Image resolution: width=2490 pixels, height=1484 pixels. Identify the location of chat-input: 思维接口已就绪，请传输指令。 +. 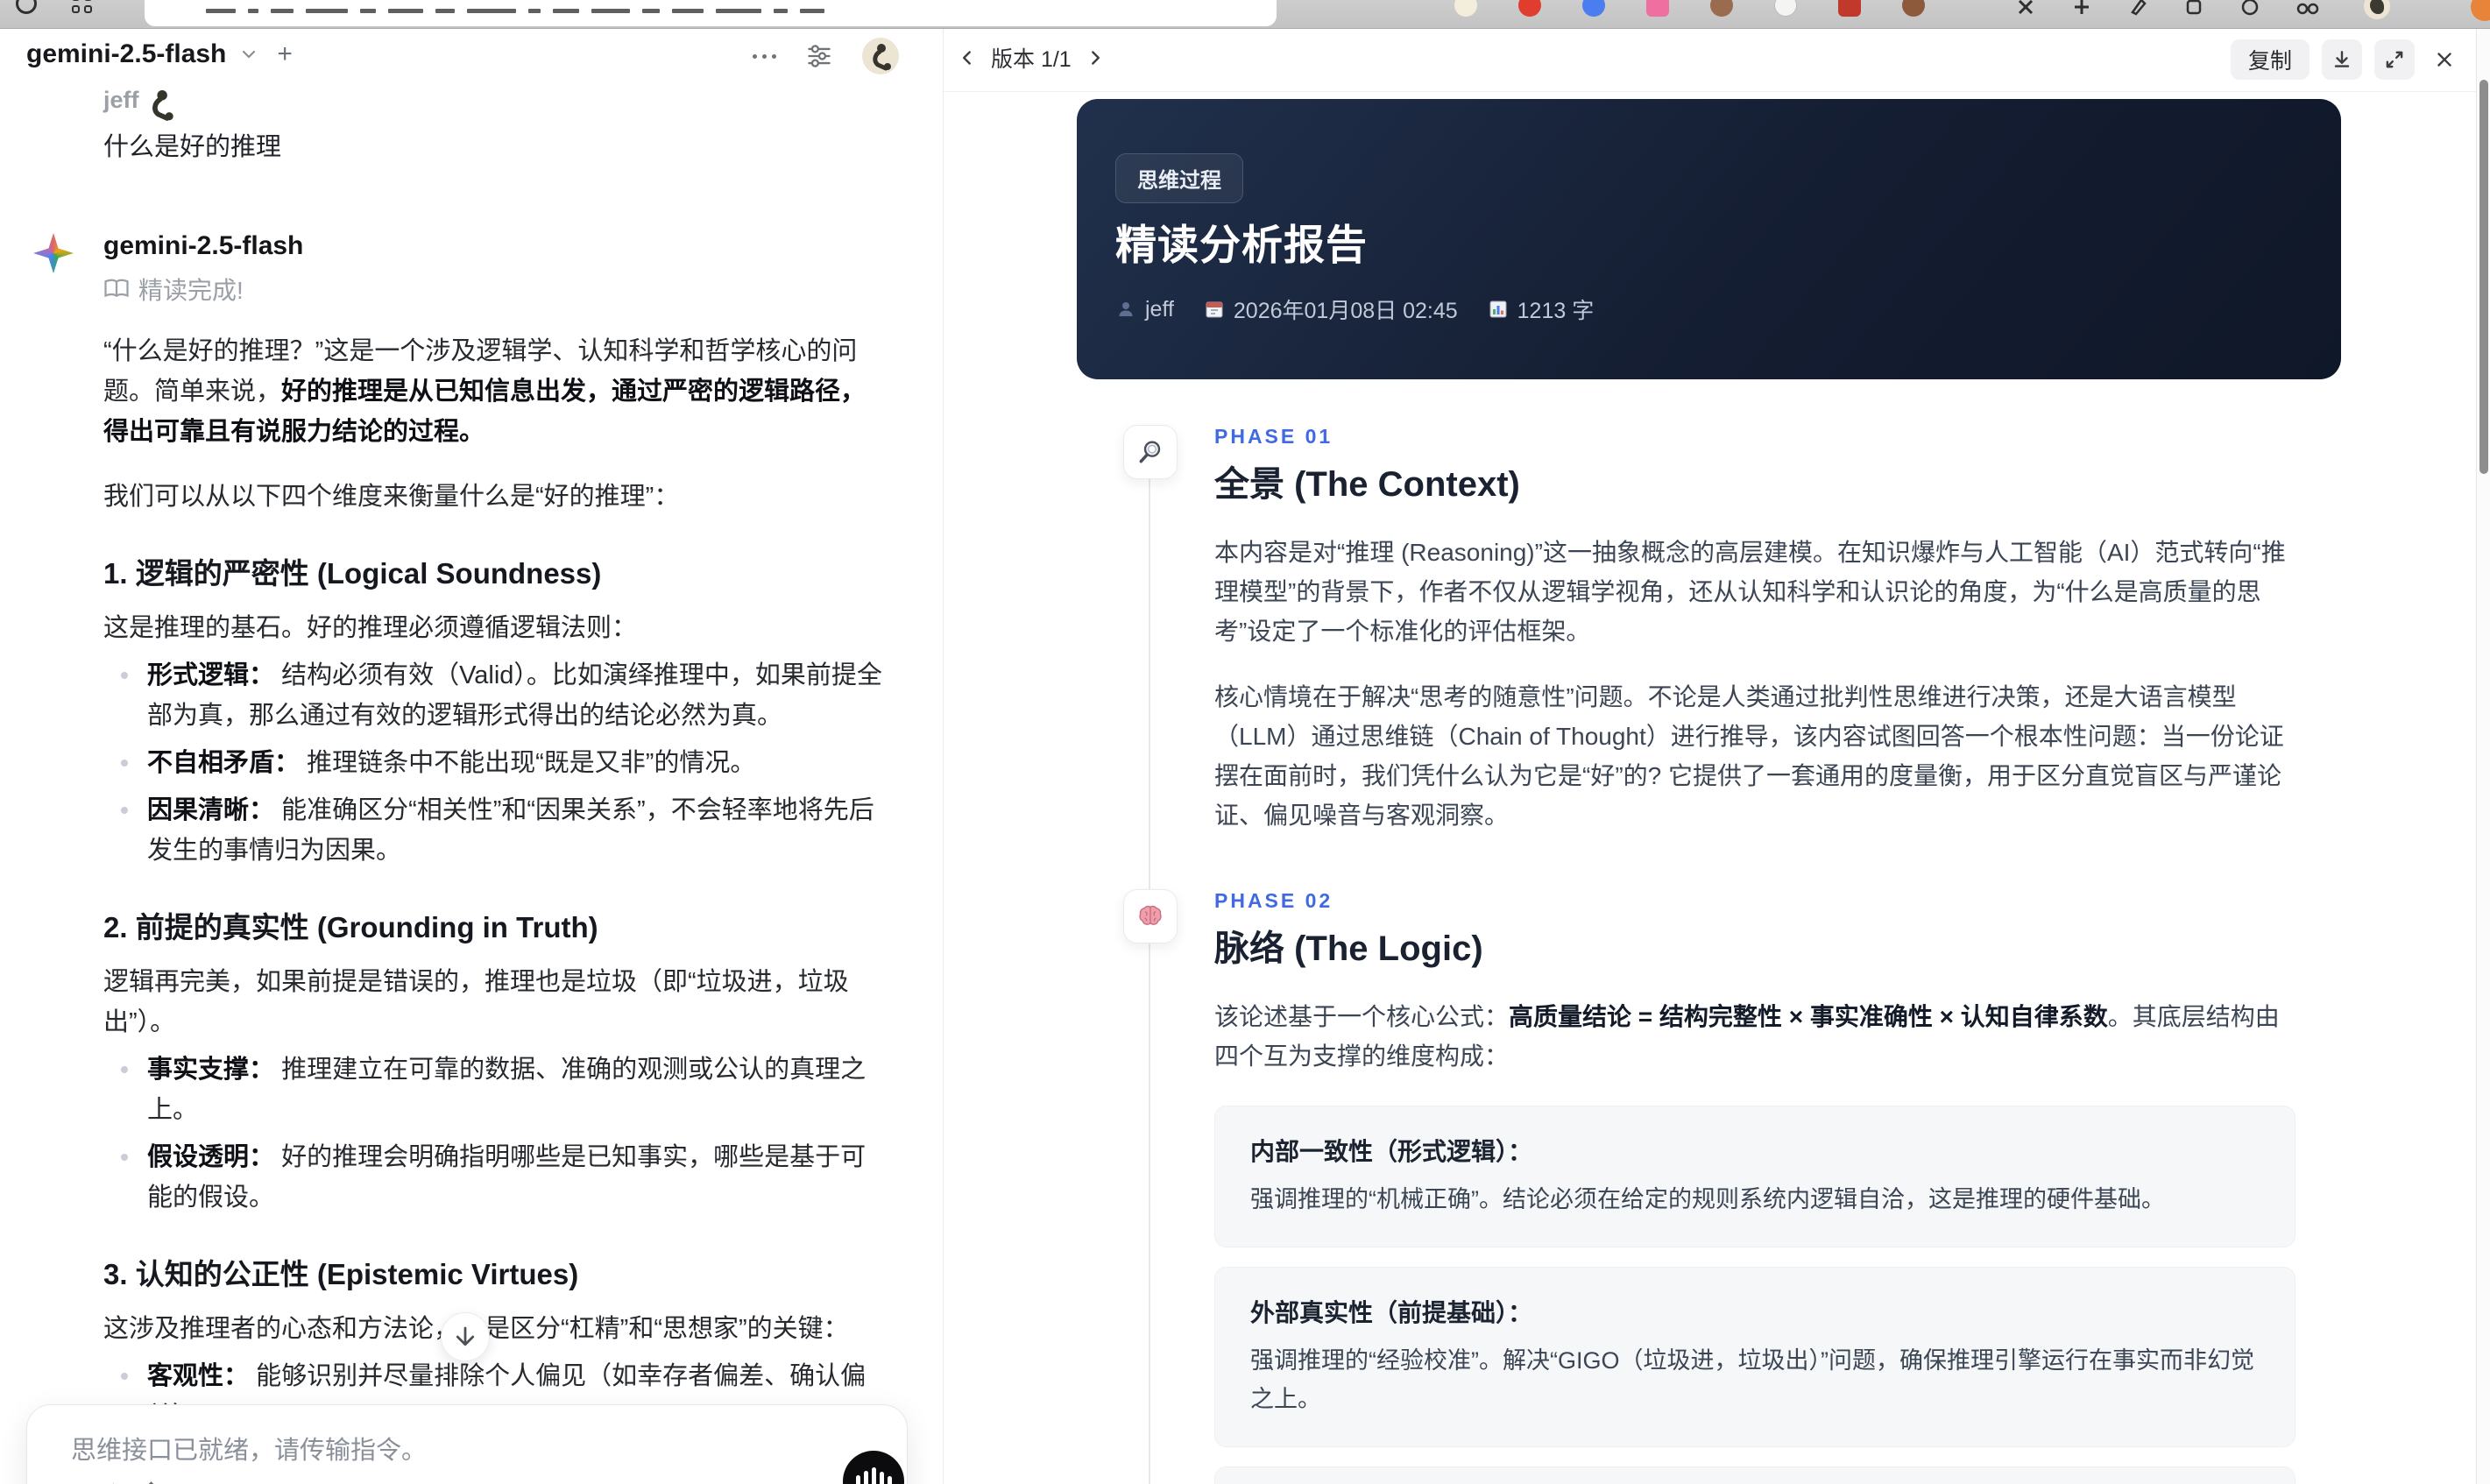
(467, 1444).